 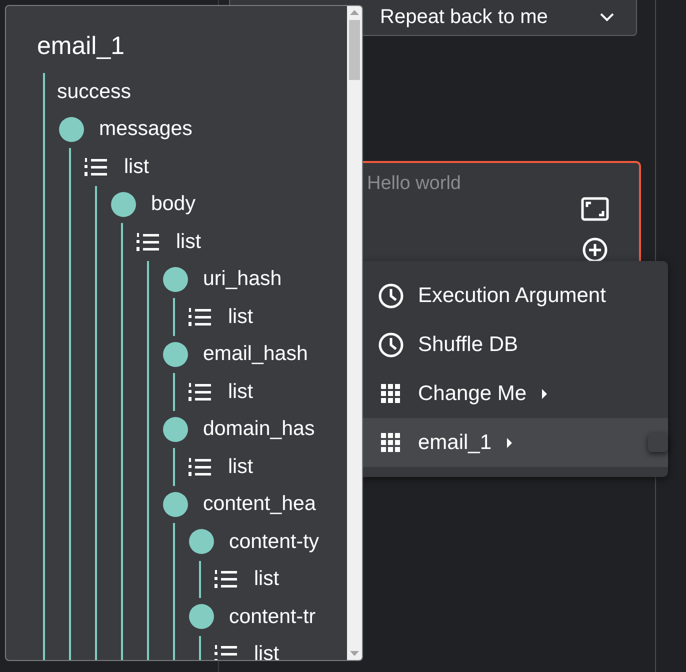 I want to click on tree-node-label: content-ty, so click(x=274, y=542).